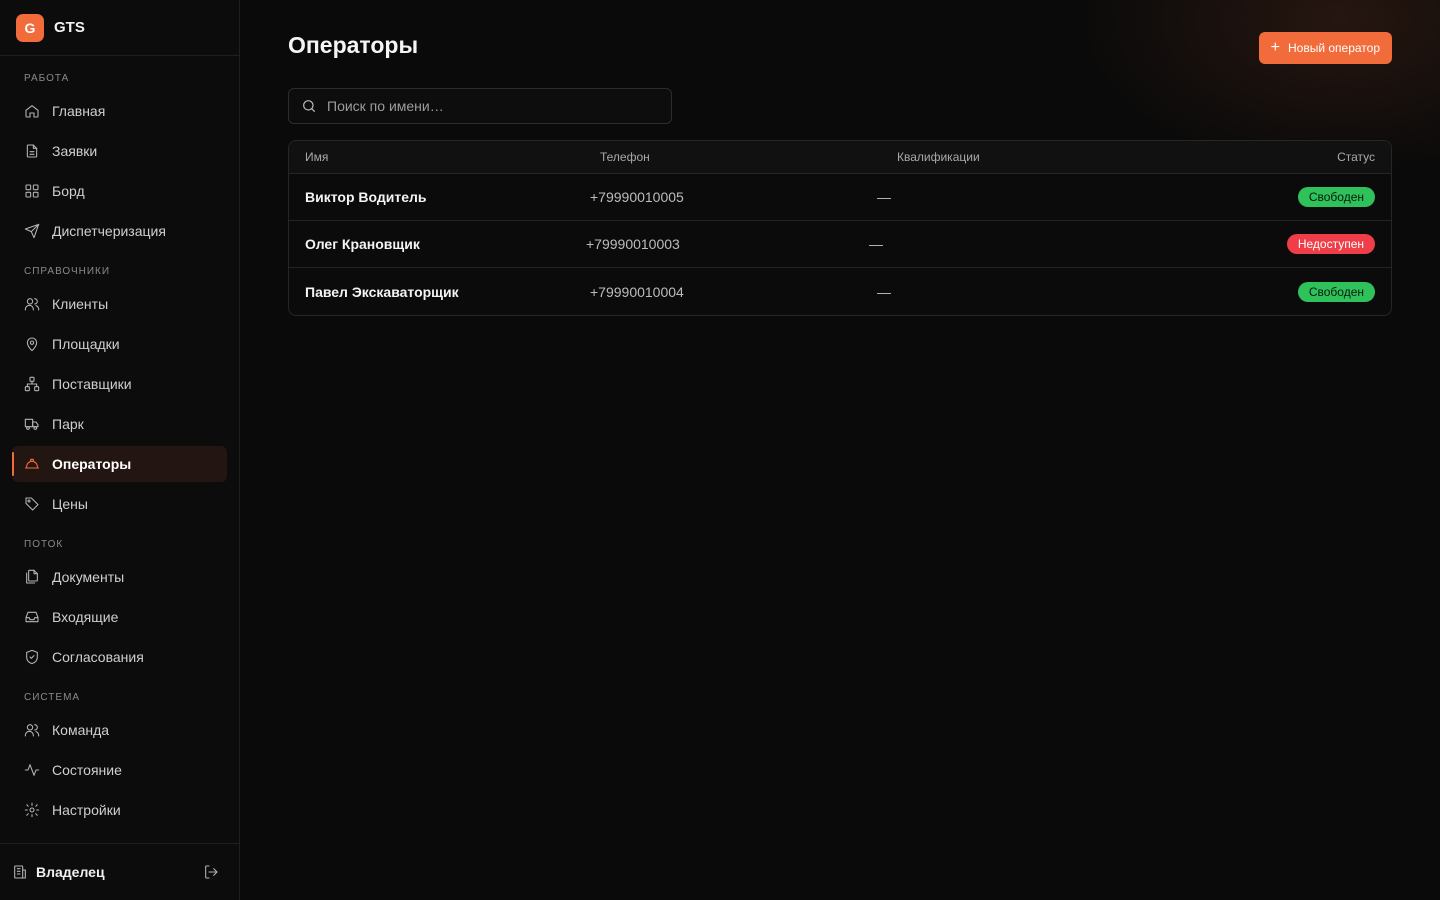 The image size is (1440, 900). What do you see at coordinates (32, 344) in the screenshot?
I see `map-pin-icon` at bounding box center [32, 344].